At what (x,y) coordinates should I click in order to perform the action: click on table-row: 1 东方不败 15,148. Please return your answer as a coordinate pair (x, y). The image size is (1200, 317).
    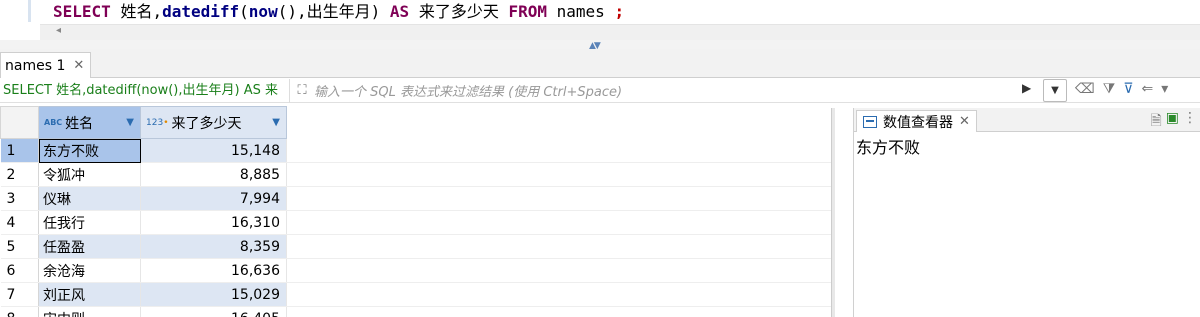
    Looking at the image, I should click on (416, 150).